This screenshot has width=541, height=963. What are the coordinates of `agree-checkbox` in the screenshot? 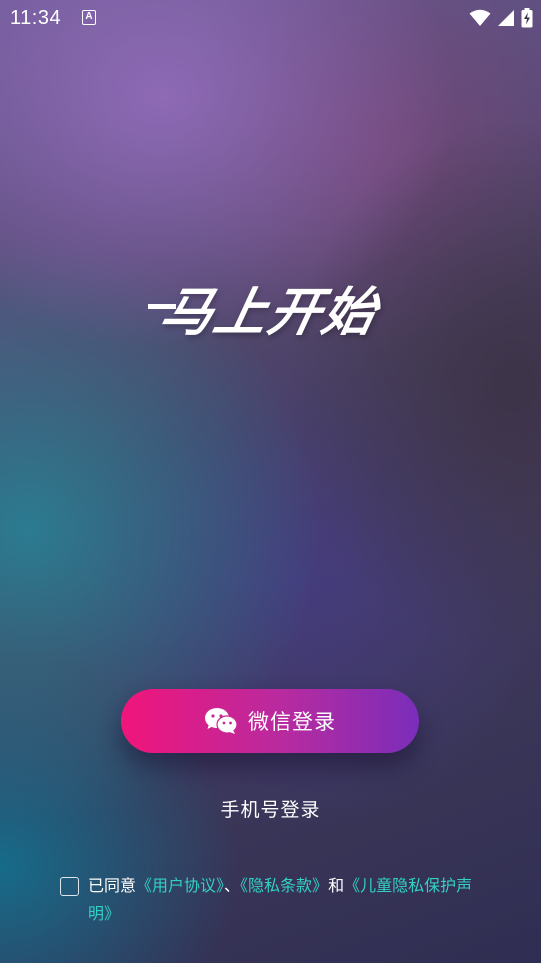 It's located at (69, 886).